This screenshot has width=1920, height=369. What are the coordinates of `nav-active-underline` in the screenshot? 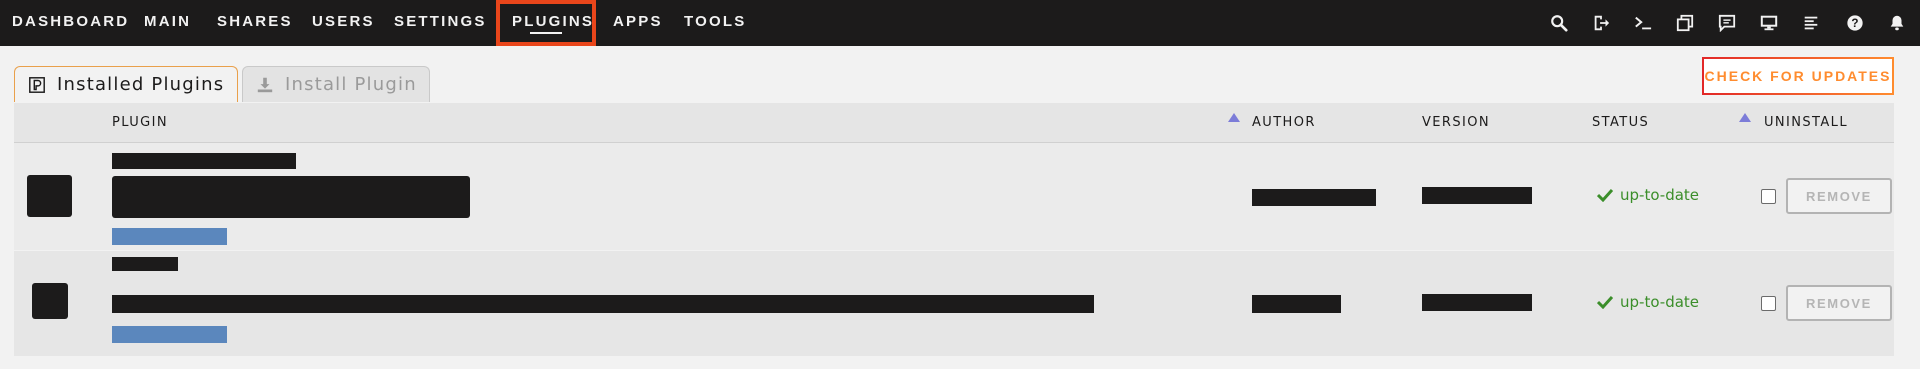 It's located at (546, 33).